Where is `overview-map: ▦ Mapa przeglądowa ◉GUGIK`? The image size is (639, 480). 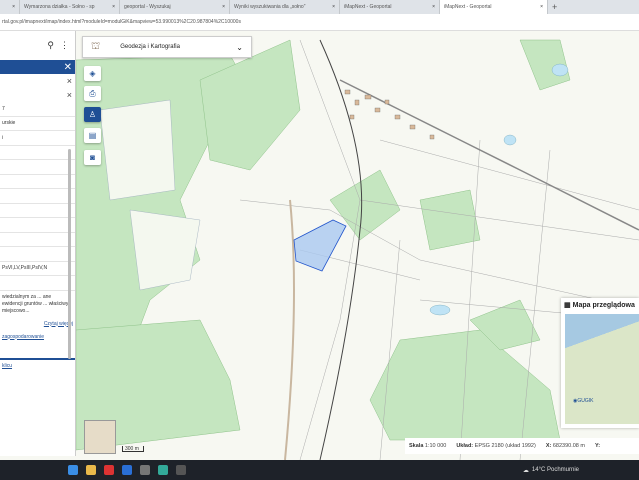
overview-map: ▦ Mapa przeglądowa ◉GUGIK is located at coordinates (600, 363).